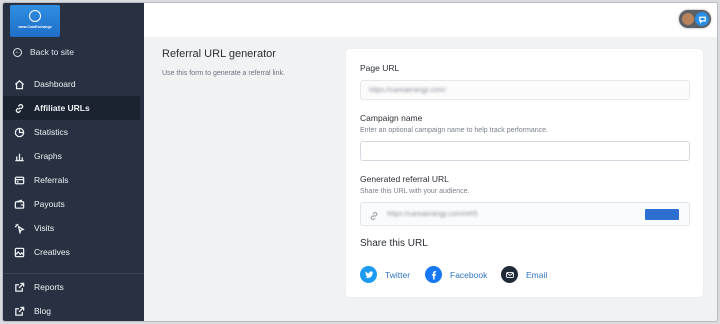  Describe the element at coordinates (432, 214) in the screenshot. I see `generated-url-value: https://careaerangji.com/ref/5` at that location.